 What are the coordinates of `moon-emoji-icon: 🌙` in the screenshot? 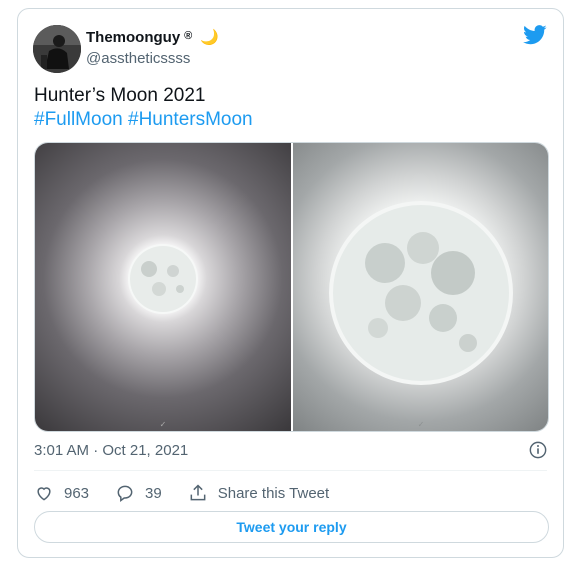 It's located at (209, 37).